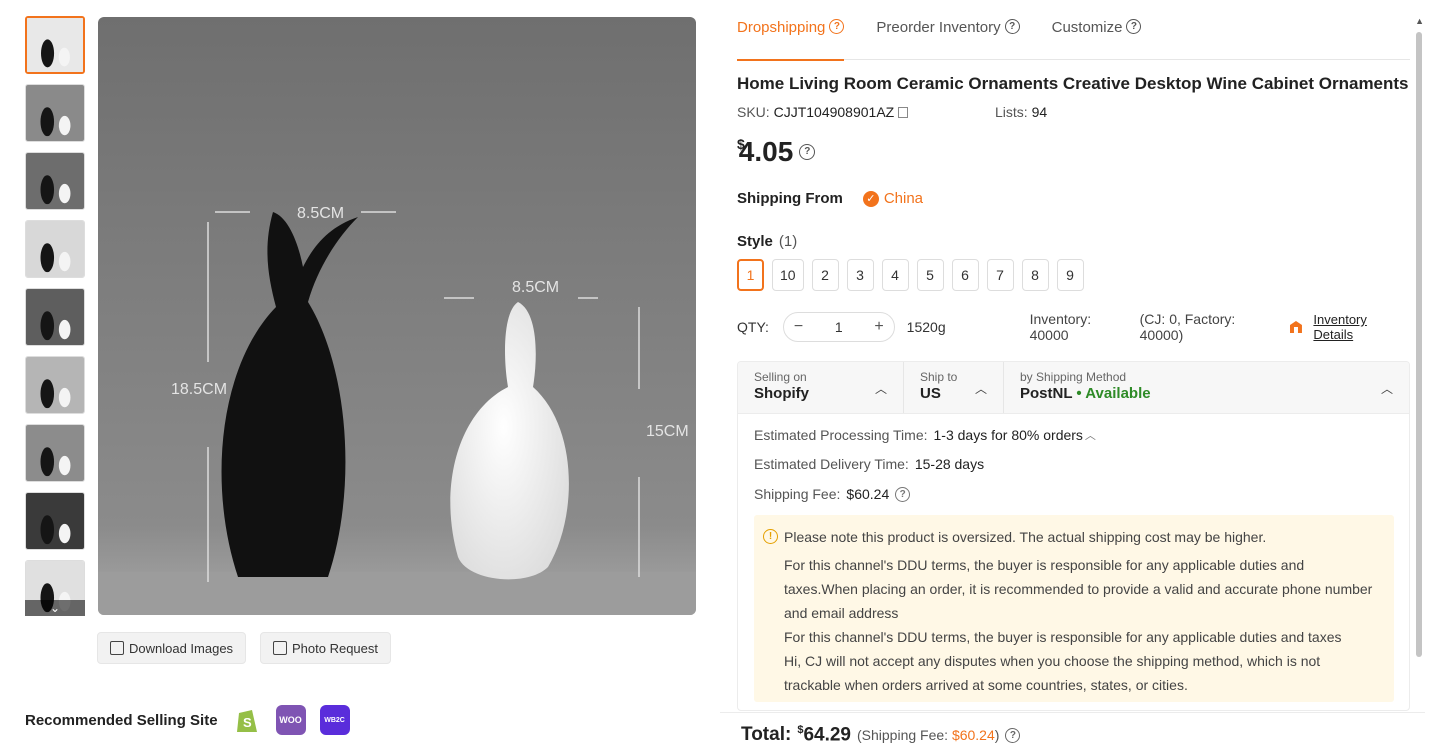  I want to click on sku-value: CJJT104908901AZ, so click(834, 112).